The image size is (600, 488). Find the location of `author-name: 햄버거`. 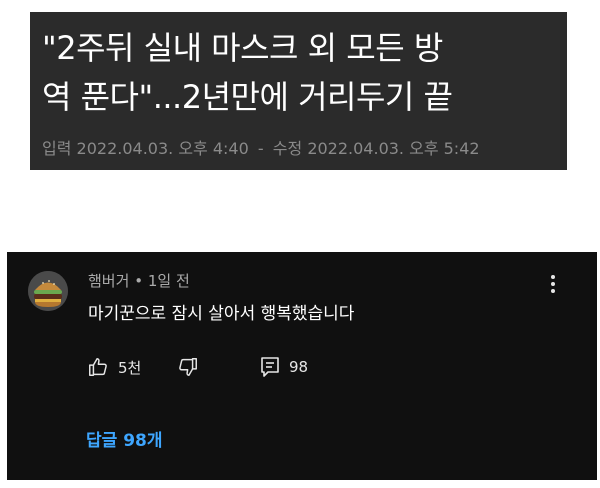

author-name: 햄버거 is located at coordinates (108, 281).